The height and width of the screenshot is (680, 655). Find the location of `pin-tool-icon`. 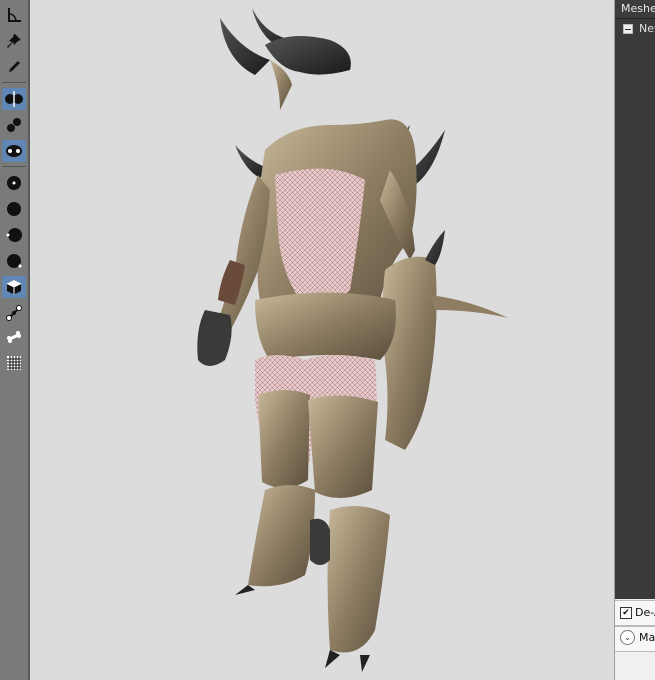

pin-tool-icon is located at coordinates (14, 41).